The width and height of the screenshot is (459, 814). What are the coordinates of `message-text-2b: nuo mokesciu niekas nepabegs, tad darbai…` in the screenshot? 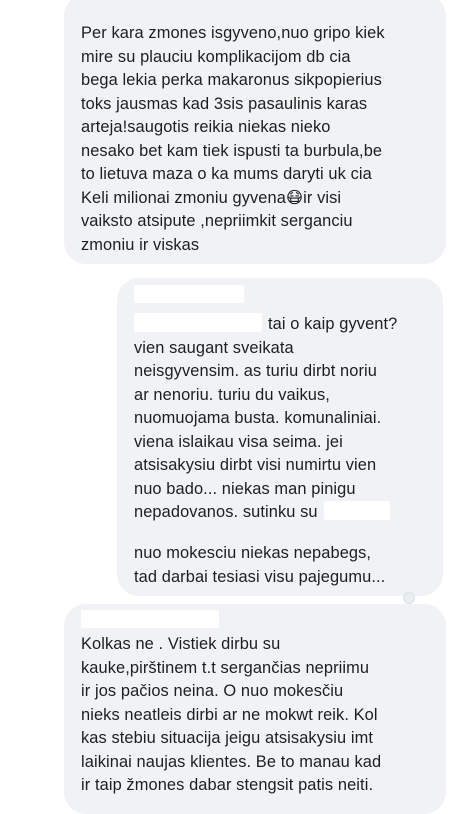 It's located at (260, 565).